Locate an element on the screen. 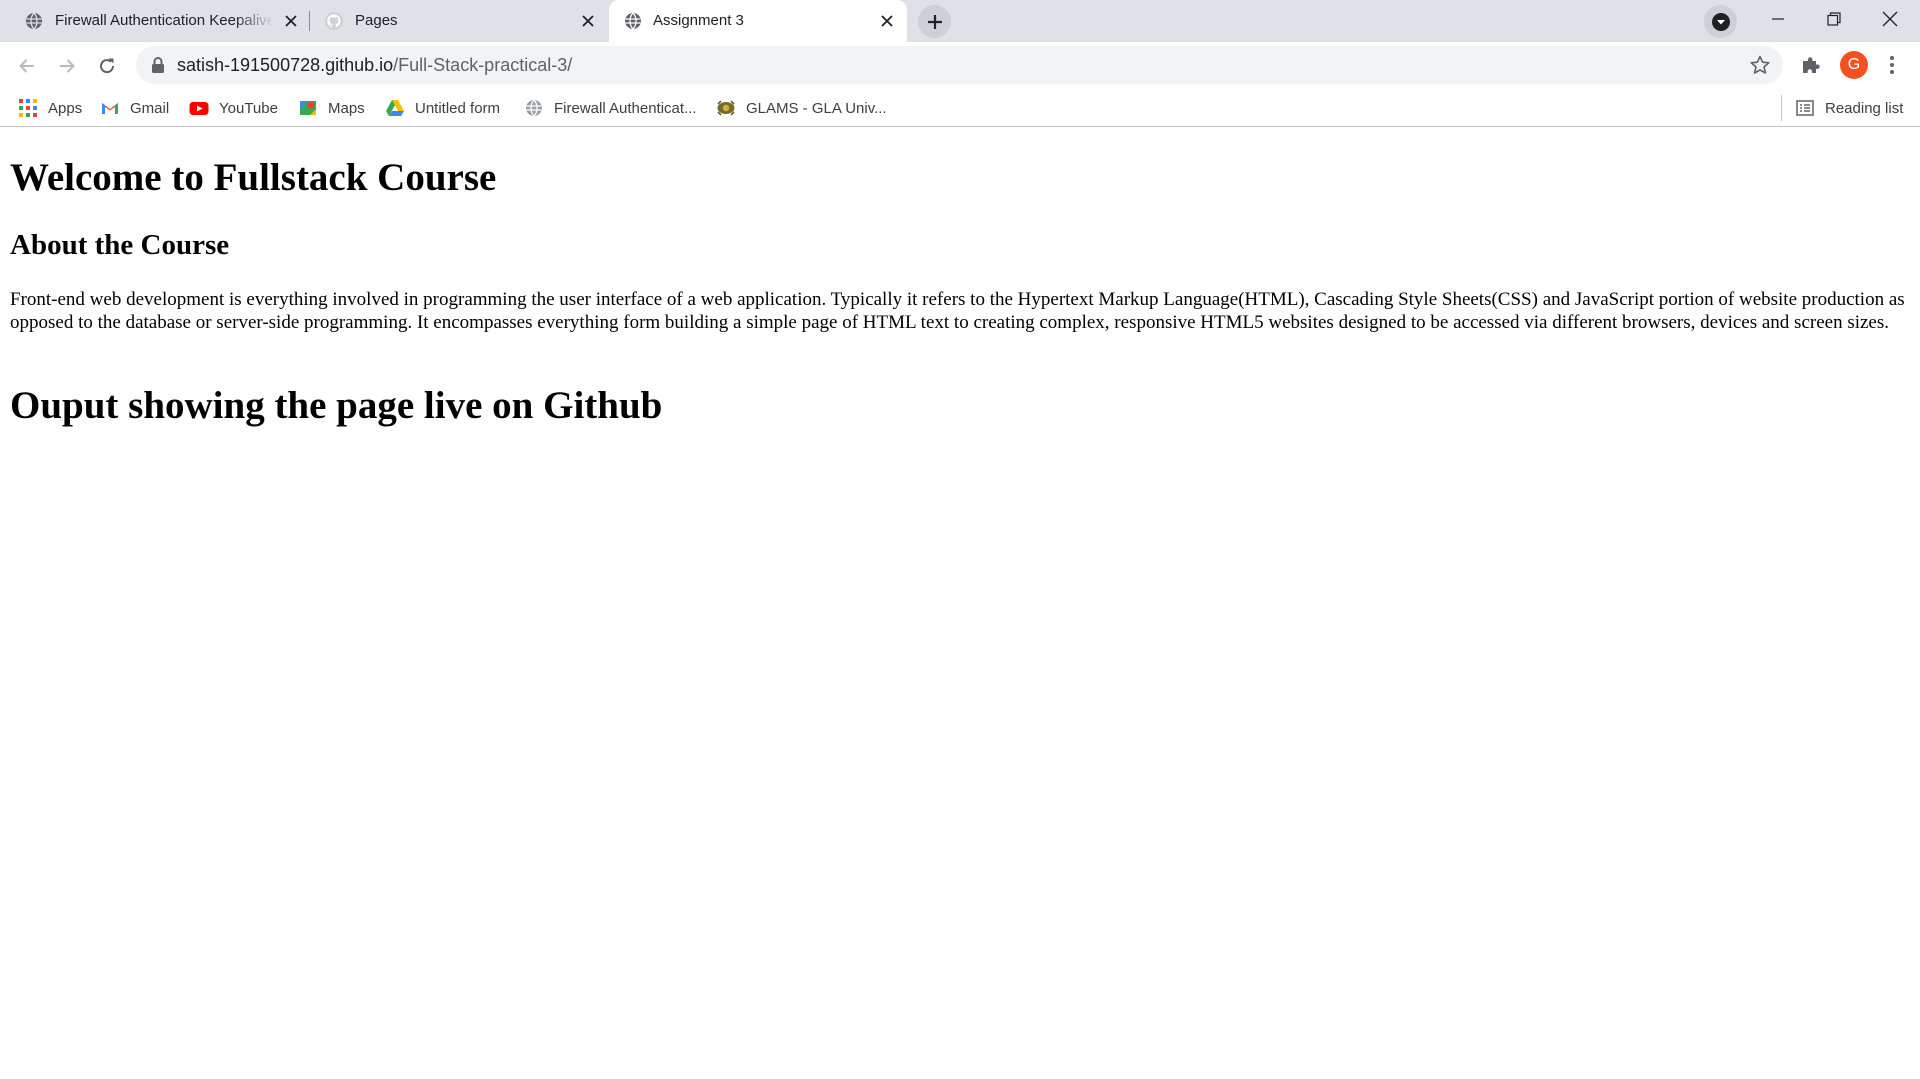 This screenshot has height=1080, width=1920. tab-title: Assignment 3 is located at coordinates (698, 20).